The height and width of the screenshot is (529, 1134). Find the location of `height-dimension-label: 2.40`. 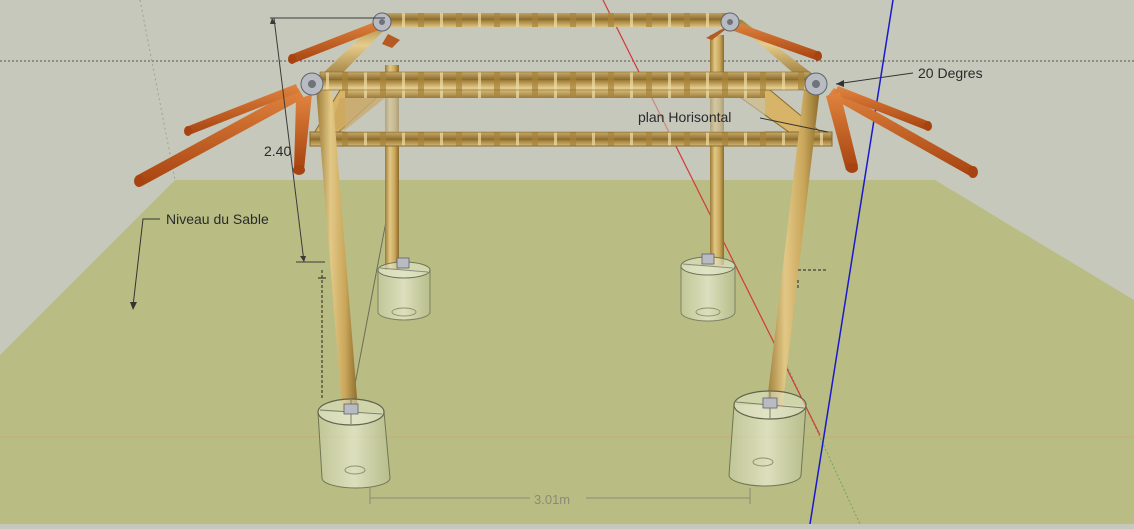

height-dimension-label: 2.40 is located at coordinates (277, 151).